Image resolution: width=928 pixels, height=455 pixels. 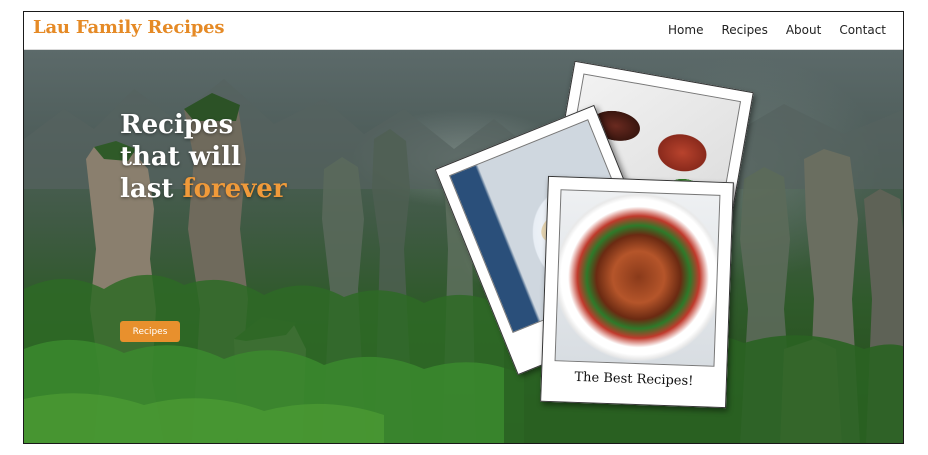 I want to click on polaroid-caption: The Best Recipes!, so click(x=634, y=379).